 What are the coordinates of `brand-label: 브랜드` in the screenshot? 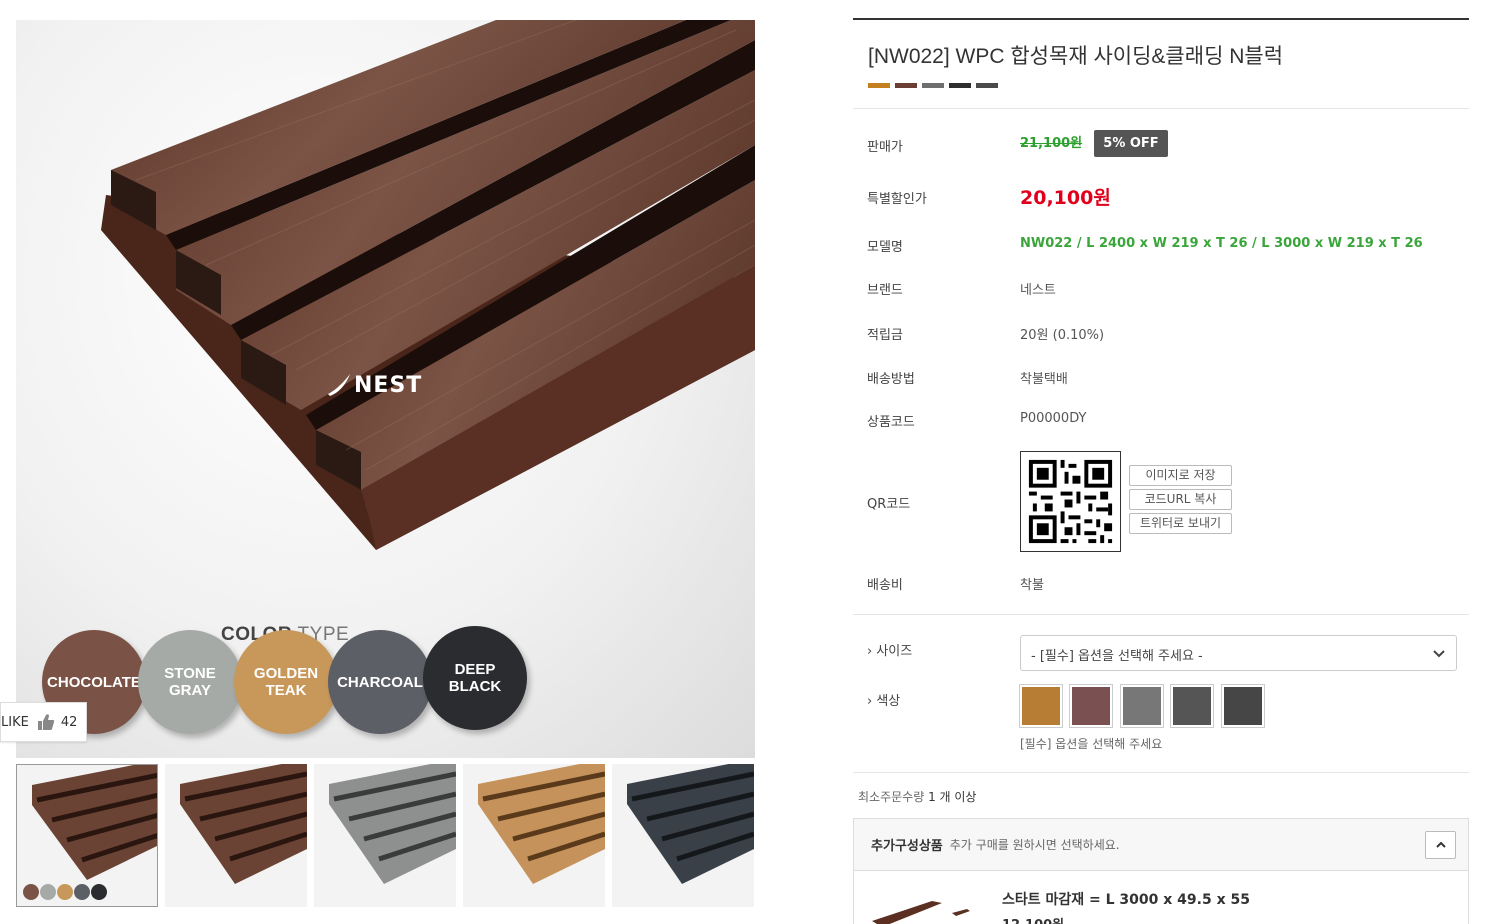 It's located at (885, 290).